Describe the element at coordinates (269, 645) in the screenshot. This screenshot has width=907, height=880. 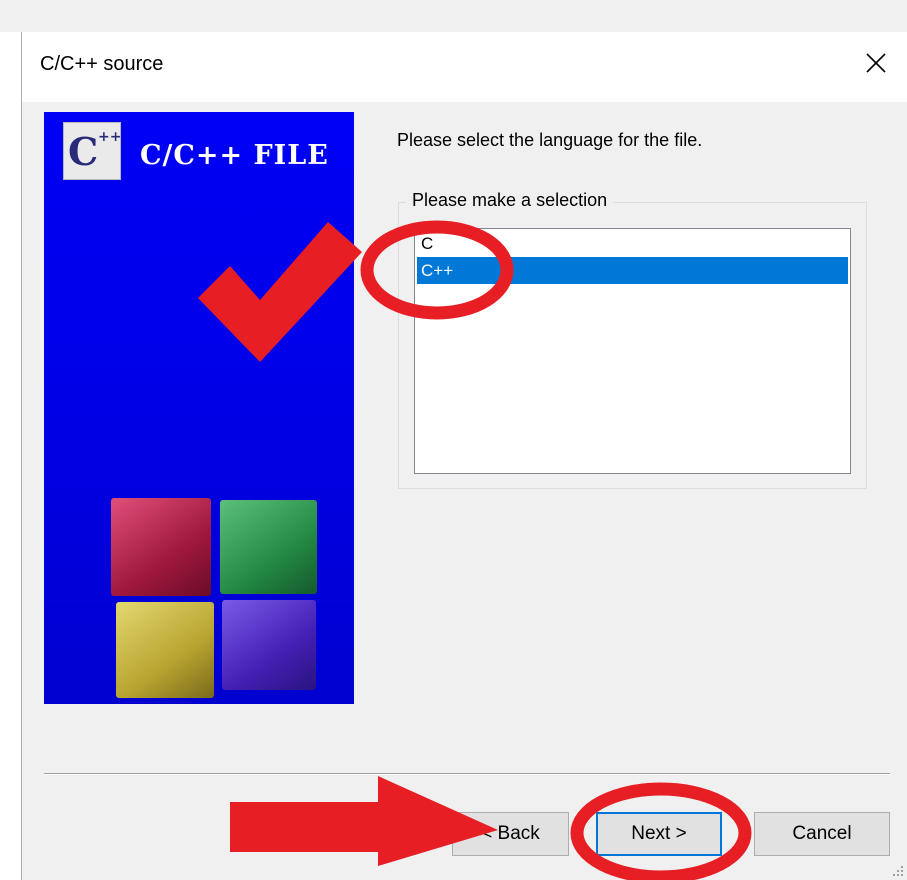
I see `cube-purple` at that location.